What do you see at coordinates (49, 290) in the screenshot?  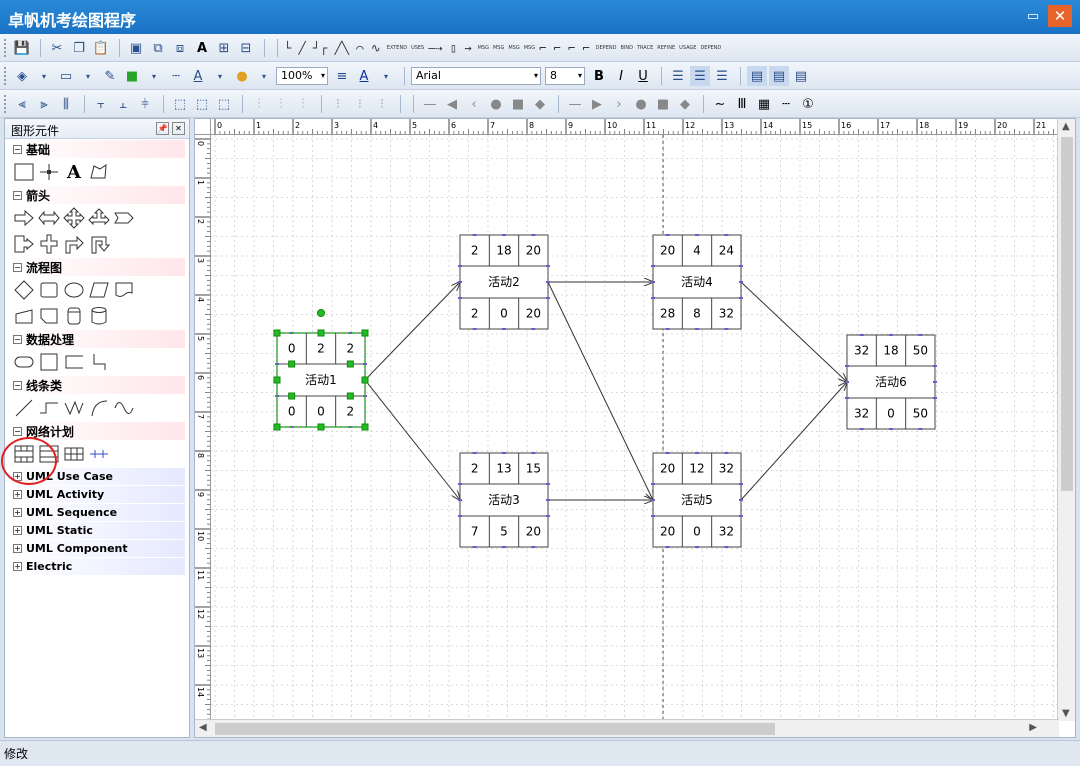 I see `process-shape-icon` at bounding box center [49, 290].